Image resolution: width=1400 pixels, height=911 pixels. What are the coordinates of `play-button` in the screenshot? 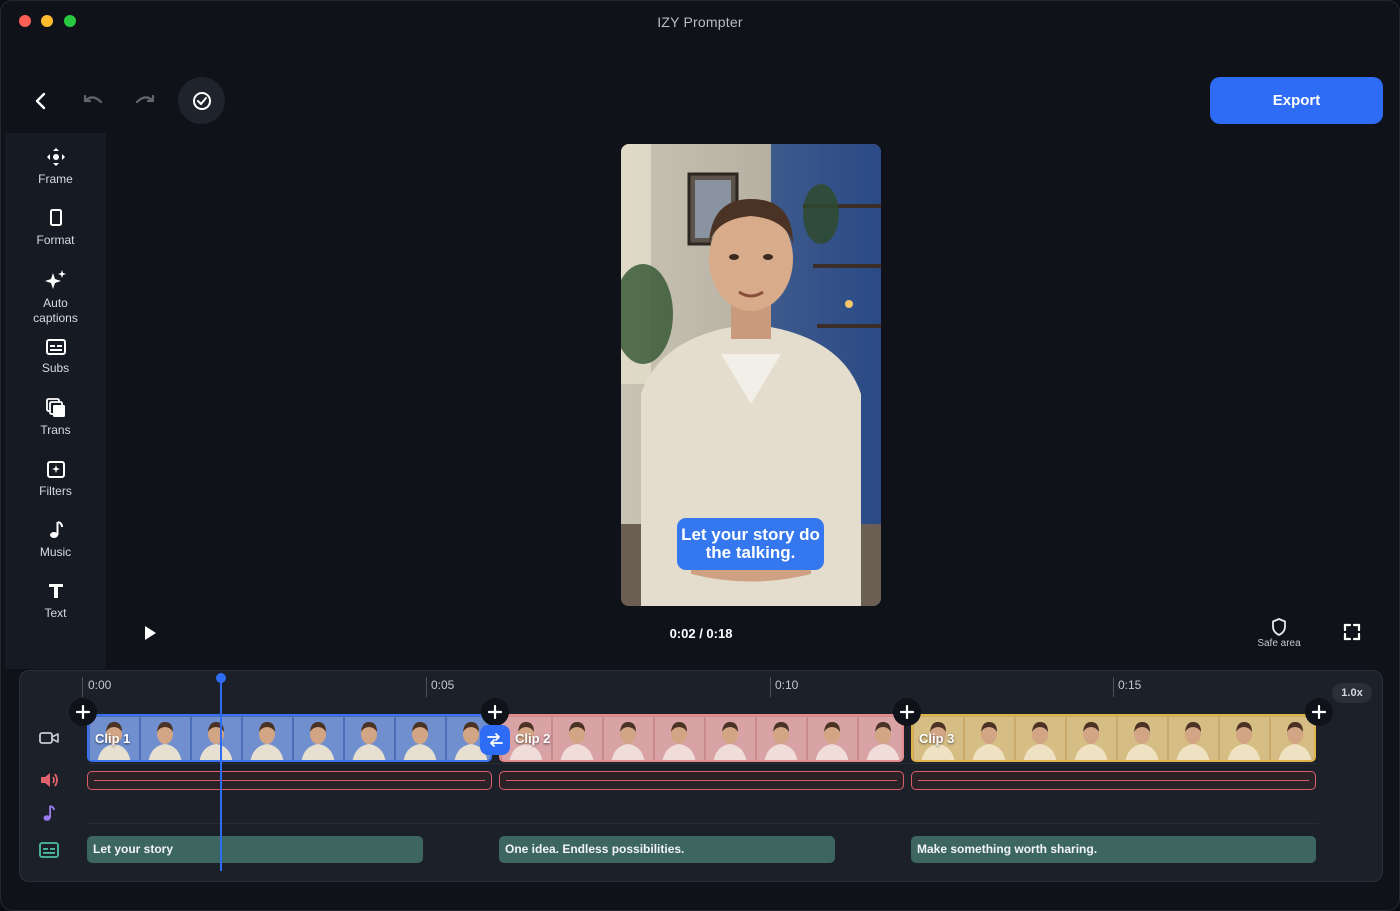 It's located at (150, 633).